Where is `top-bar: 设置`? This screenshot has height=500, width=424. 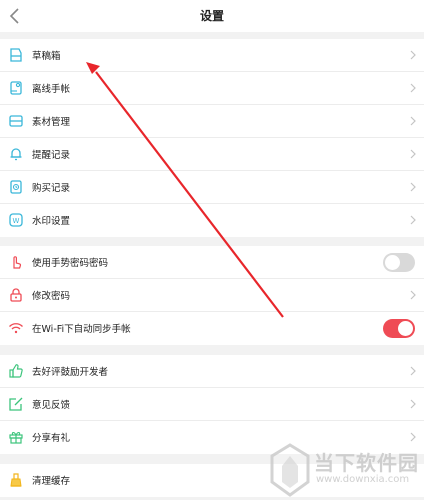
top-bar: 设置 is located at coordinates (212, 16).